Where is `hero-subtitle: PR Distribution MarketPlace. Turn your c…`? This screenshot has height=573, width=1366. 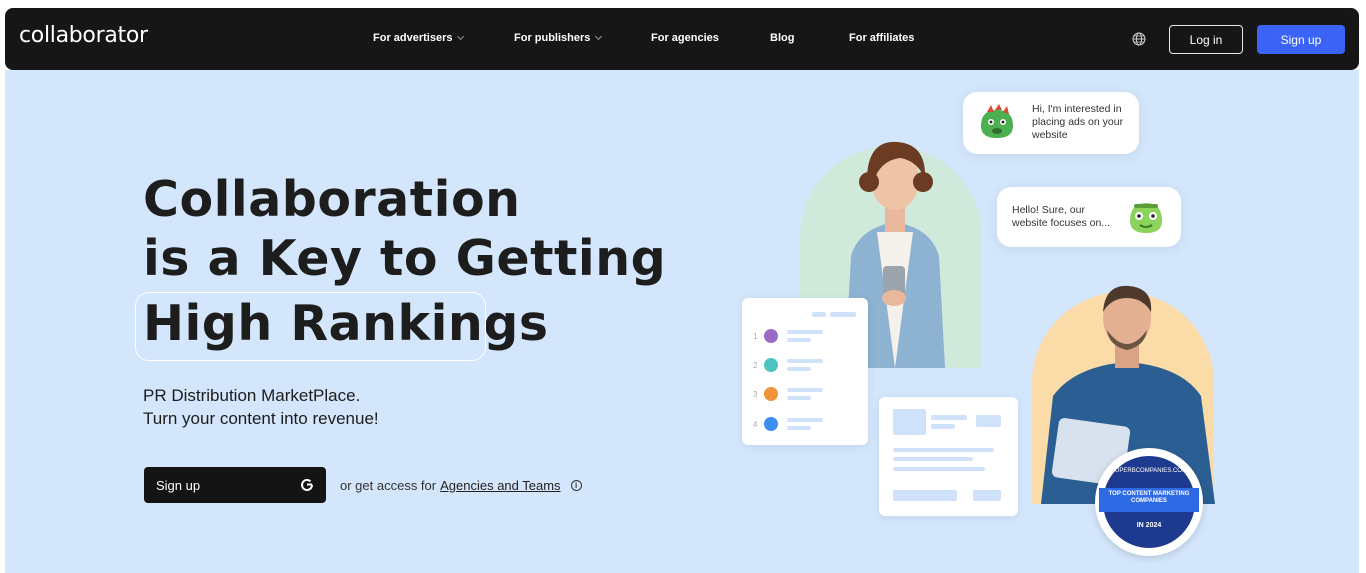 hero-subtitle: PR Distribution MarketPlace. Turn your c… is located at coordinates (261, 407).